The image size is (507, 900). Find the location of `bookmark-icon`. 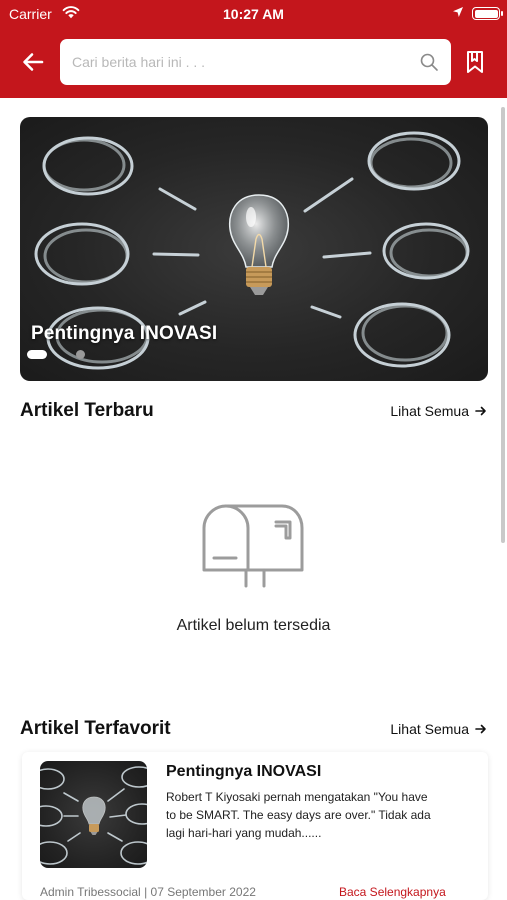

bookmark-icon is located at coordinates (475, 62).